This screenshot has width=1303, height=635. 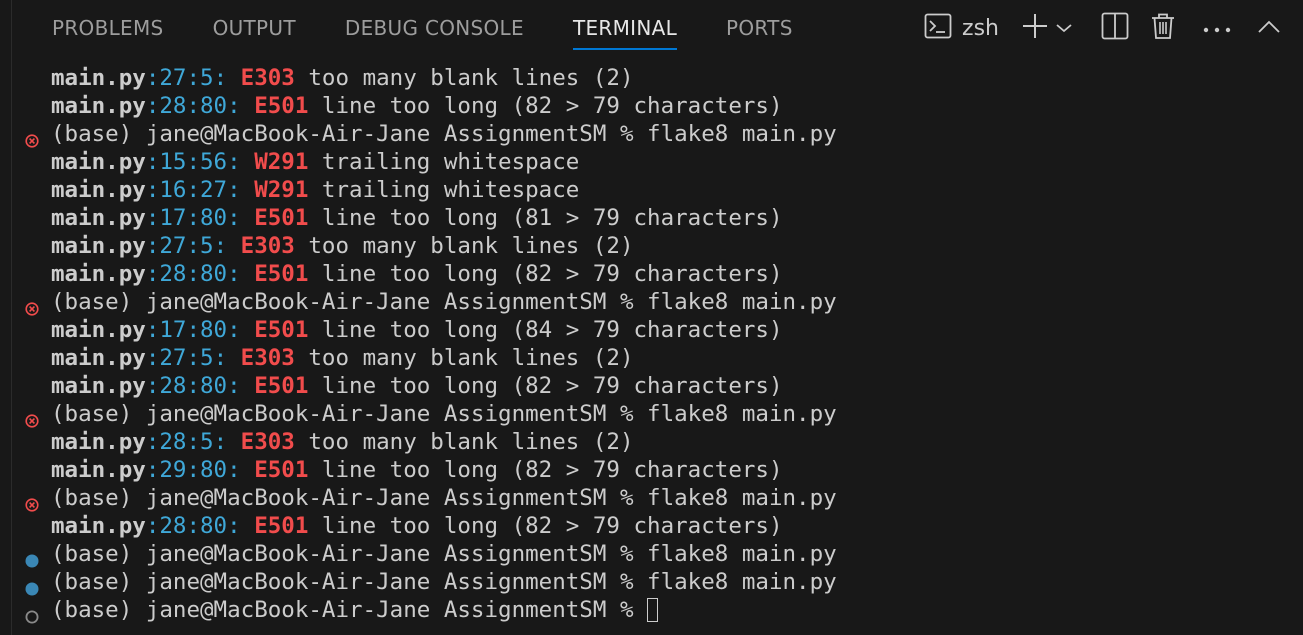 I want to click on launch-profile-button, so click(x=1064, y=28).